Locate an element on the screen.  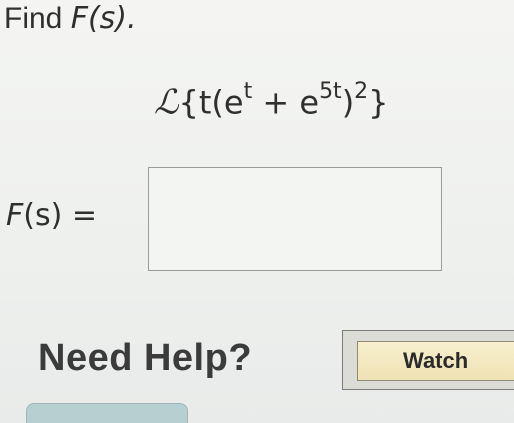
prompt-math: F(s). is located at coordinates (103, 18).